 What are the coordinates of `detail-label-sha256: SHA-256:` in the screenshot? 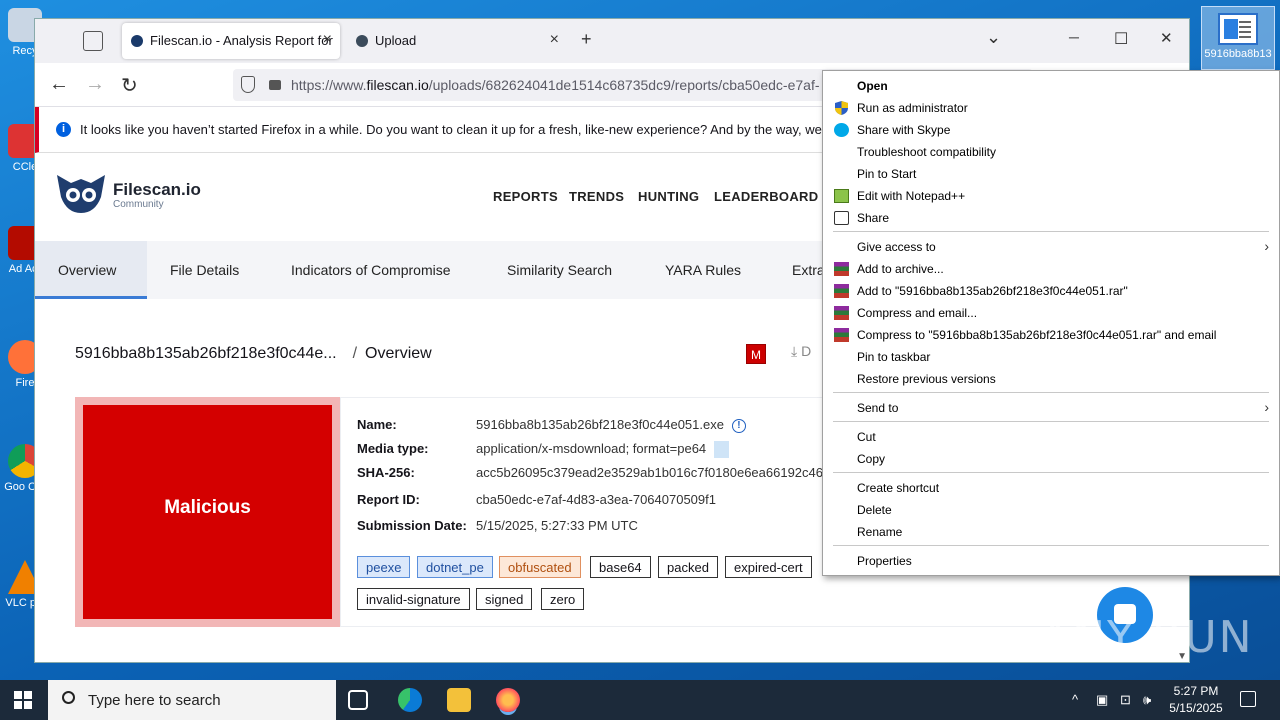 It's located at (386, 472).